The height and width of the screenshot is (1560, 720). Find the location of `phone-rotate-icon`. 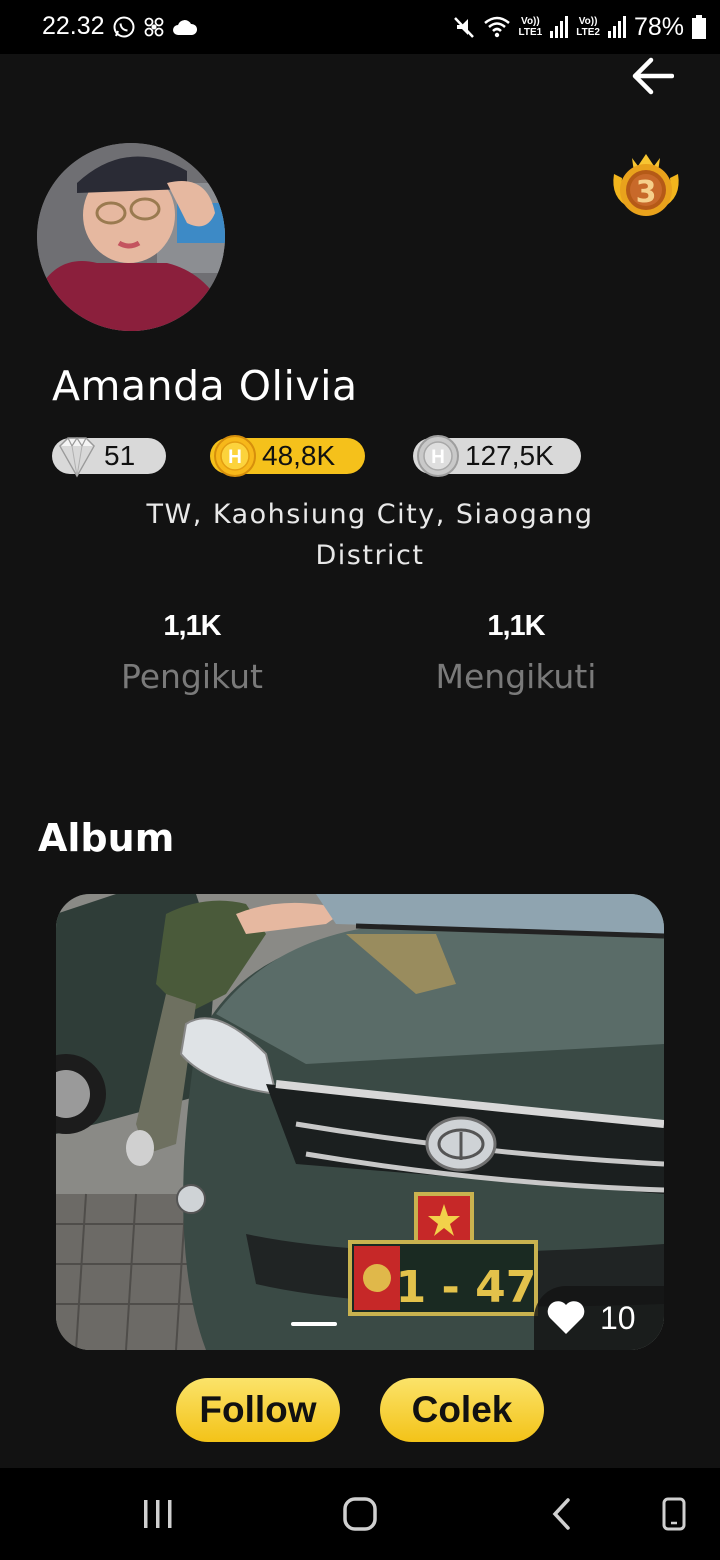

phone-rotate-icon is located at coordinates (674, 1514).